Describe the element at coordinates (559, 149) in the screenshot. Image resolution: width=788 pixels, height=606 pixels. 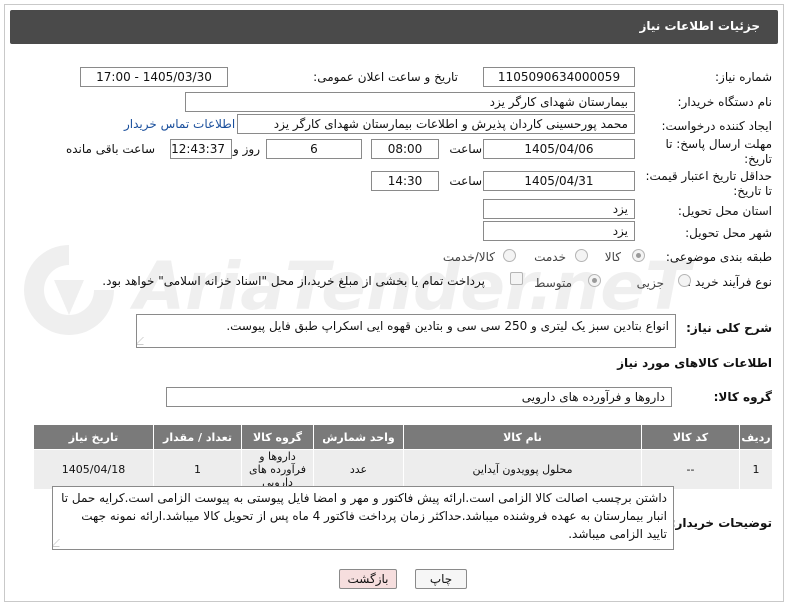
I see `deadline-date-field: 1405/04/06` at that location.